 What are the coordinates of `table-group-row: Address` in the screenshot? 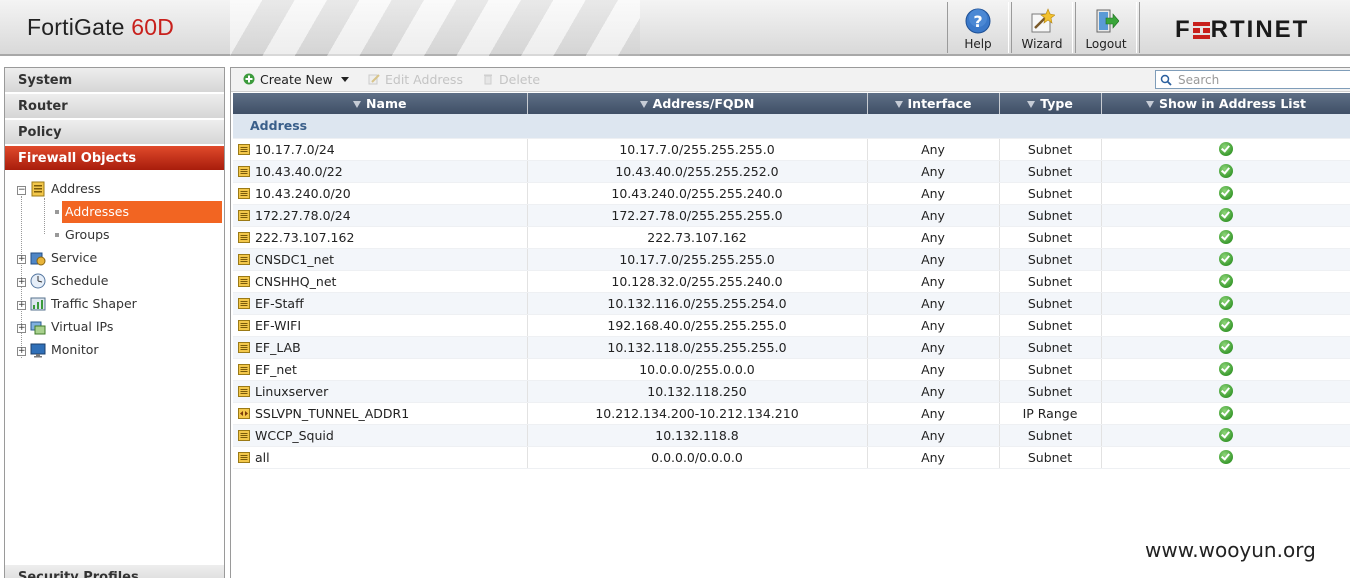 It's located at (791, 126).